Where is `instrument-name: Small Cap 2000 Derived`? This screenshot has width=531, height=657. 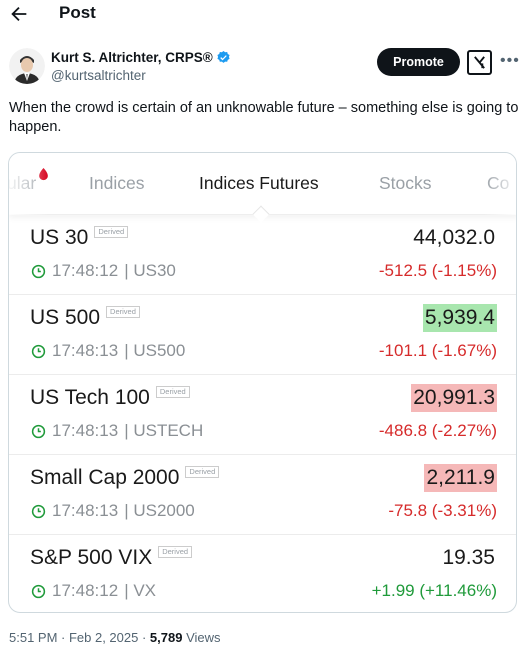 instrument-name: Small Cap 2000 Derived is located at coordinates (125, 478).